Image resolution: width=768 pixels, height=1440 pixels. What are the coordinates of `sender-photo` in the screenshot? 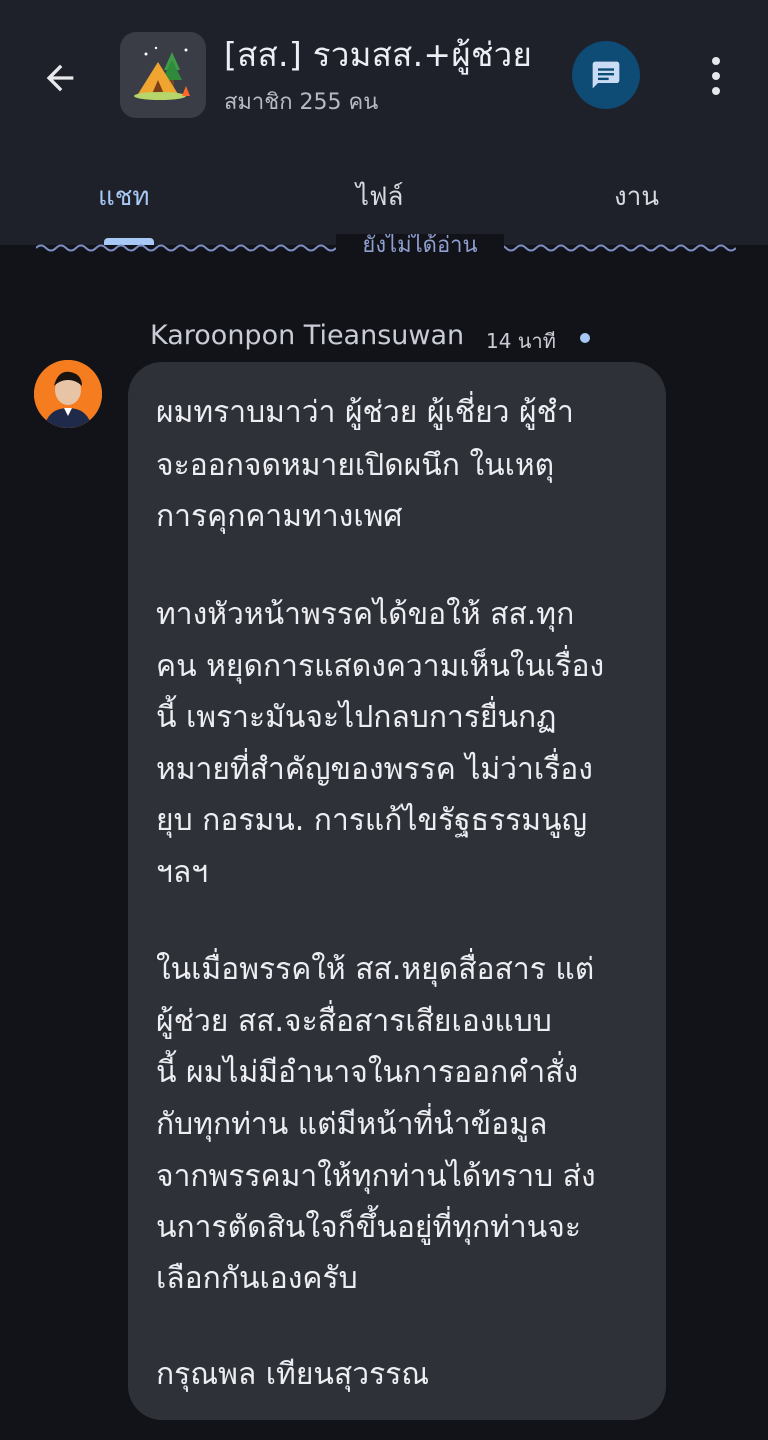 It's located at (68, 394).